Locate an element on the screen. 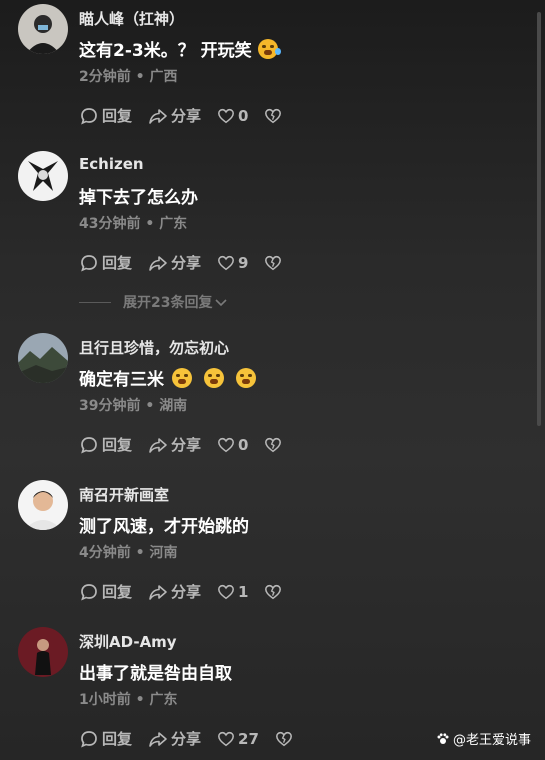  comment-text: 掉下去了怎么办 is located at coordinates (138, 198).